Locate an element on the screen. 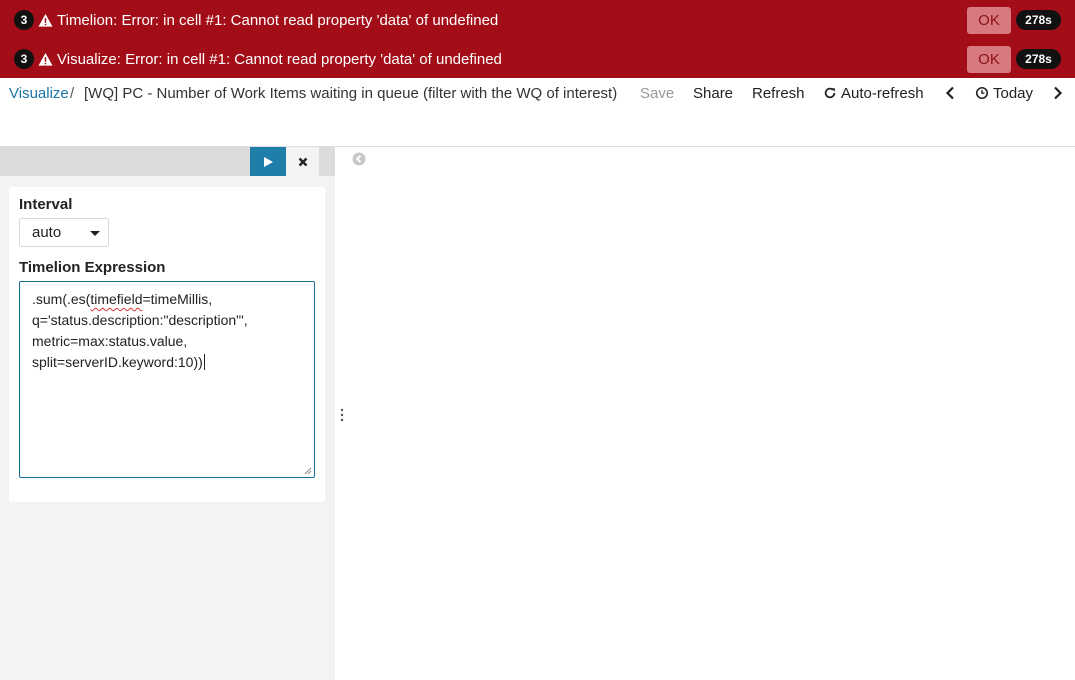 This screenshot has height=680, width=1075. expression-line: split=serverID.keyword:10)) is located at coordinates (167, 362).